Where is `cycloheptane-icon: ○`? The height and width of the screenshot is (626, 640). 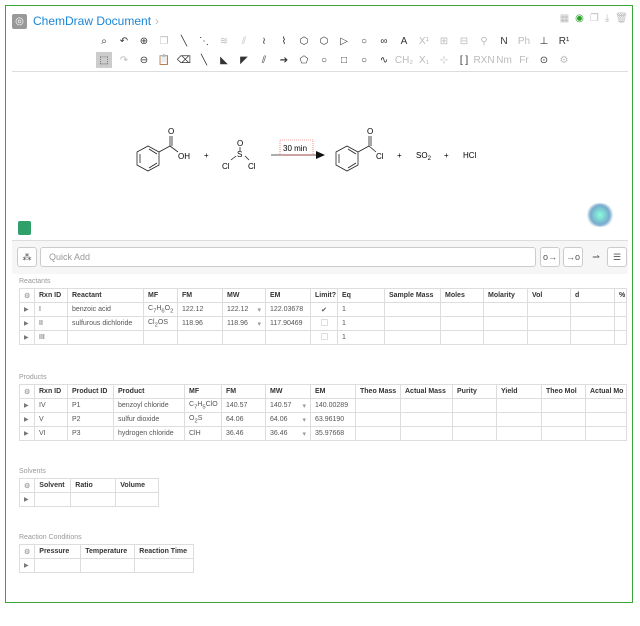
cycloheptane-icon: ○ is located at coordinates (324, 60).